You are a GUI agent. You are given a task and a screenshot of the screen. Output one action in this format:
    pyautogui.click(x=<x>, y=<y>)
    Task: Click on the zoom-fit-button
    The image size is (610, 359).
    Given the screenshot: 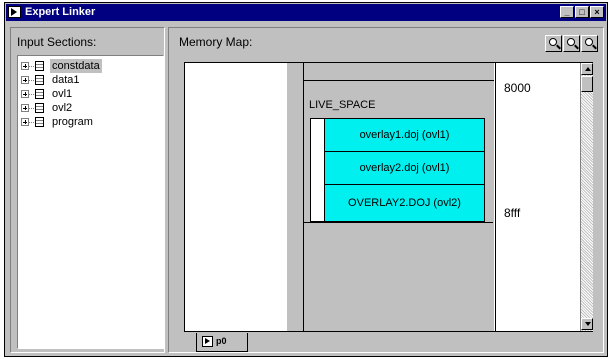 What is the action you would take?
    pyautogui.click(x=553, y=43)
    